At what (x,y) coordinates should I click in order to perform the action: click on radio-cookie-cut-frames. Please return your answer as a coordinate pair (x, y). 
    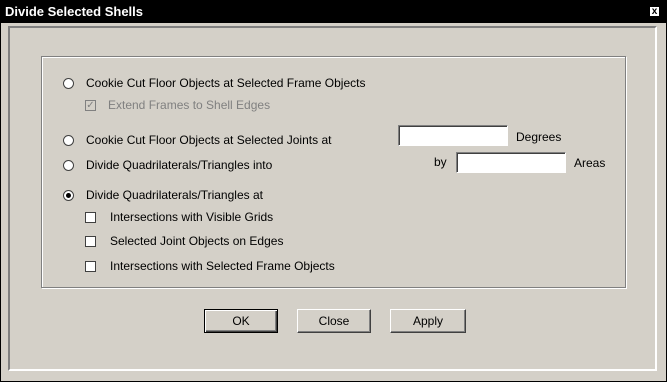
    Looking at the image, I should click on (68, 83).